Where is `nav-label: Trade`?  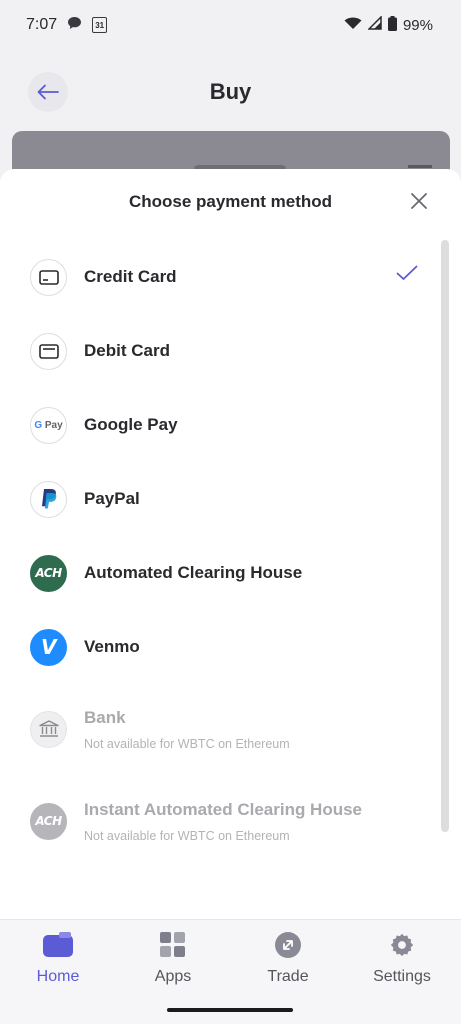 nav-label: Trade is located at coordinates (288, 976).